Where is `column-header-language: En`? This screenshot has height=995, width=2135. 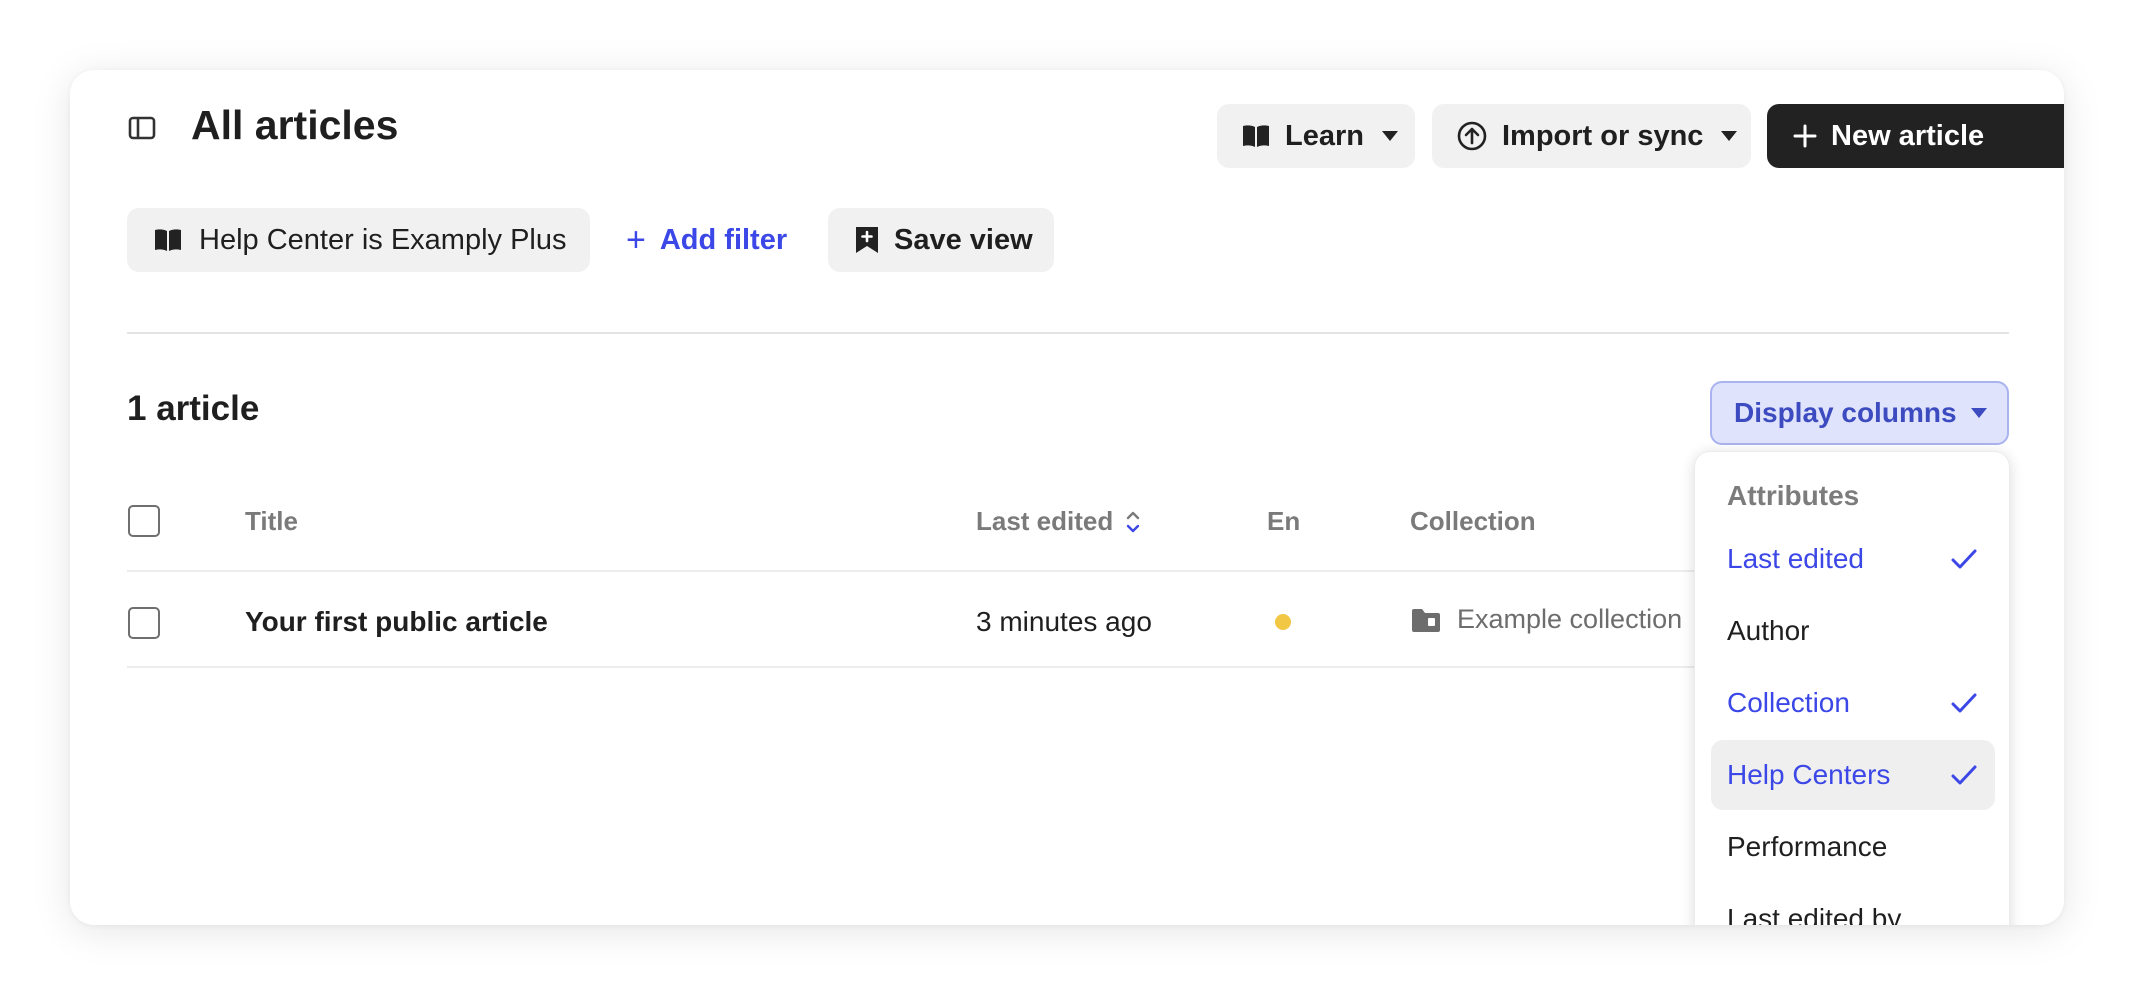 column-header-language: En is located at coordinates (1284, 521).